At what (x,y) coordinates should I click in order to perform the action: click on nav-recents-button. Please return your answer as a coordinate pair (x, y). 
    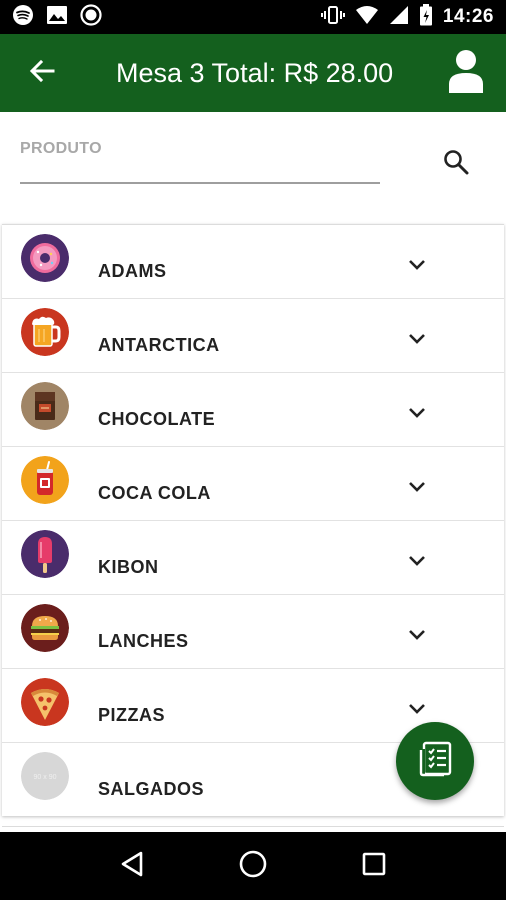
    Looking at the image, I should click on (374, 866).